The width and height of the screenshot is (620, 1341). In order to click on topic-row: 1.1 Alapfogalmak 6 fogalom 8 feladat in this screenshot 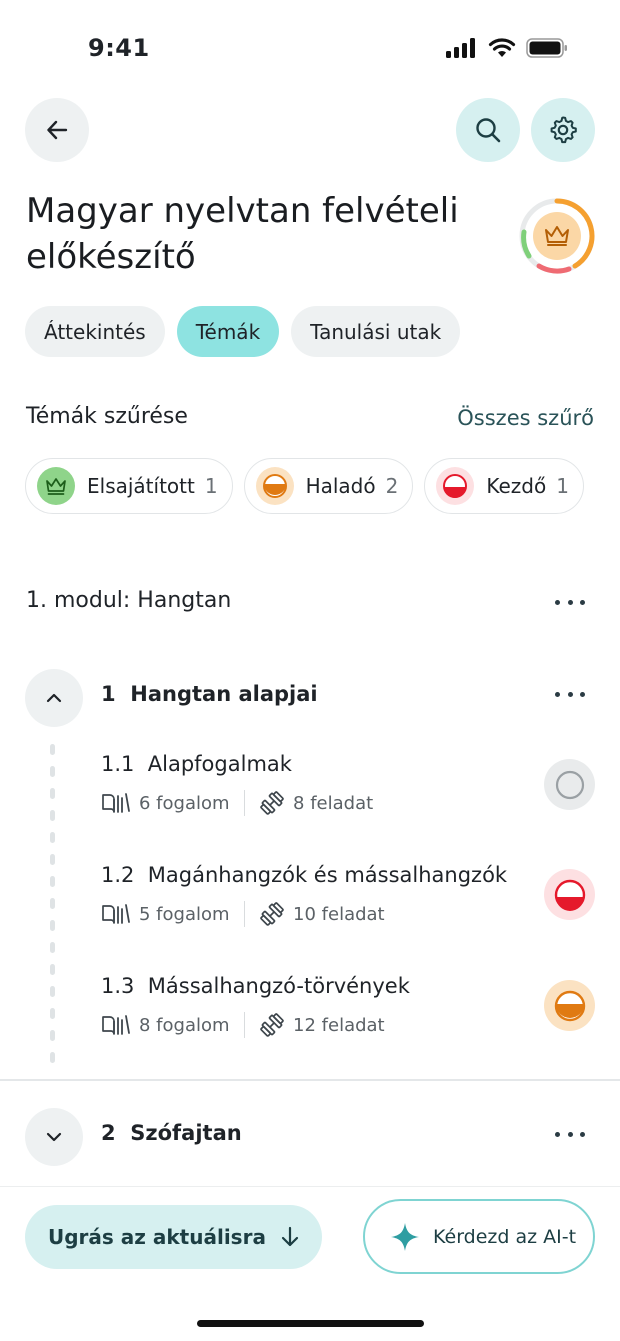, I will do `click(311, 784)`.